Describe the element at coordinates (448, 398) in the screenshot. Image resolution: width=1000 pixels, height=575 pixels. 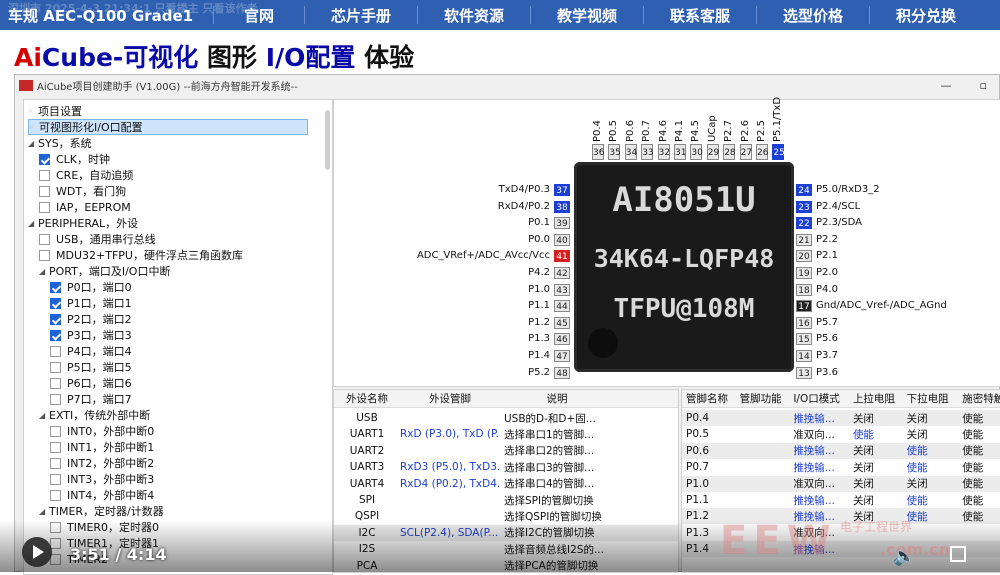
I see `column-header: 外设管脚` at that location.